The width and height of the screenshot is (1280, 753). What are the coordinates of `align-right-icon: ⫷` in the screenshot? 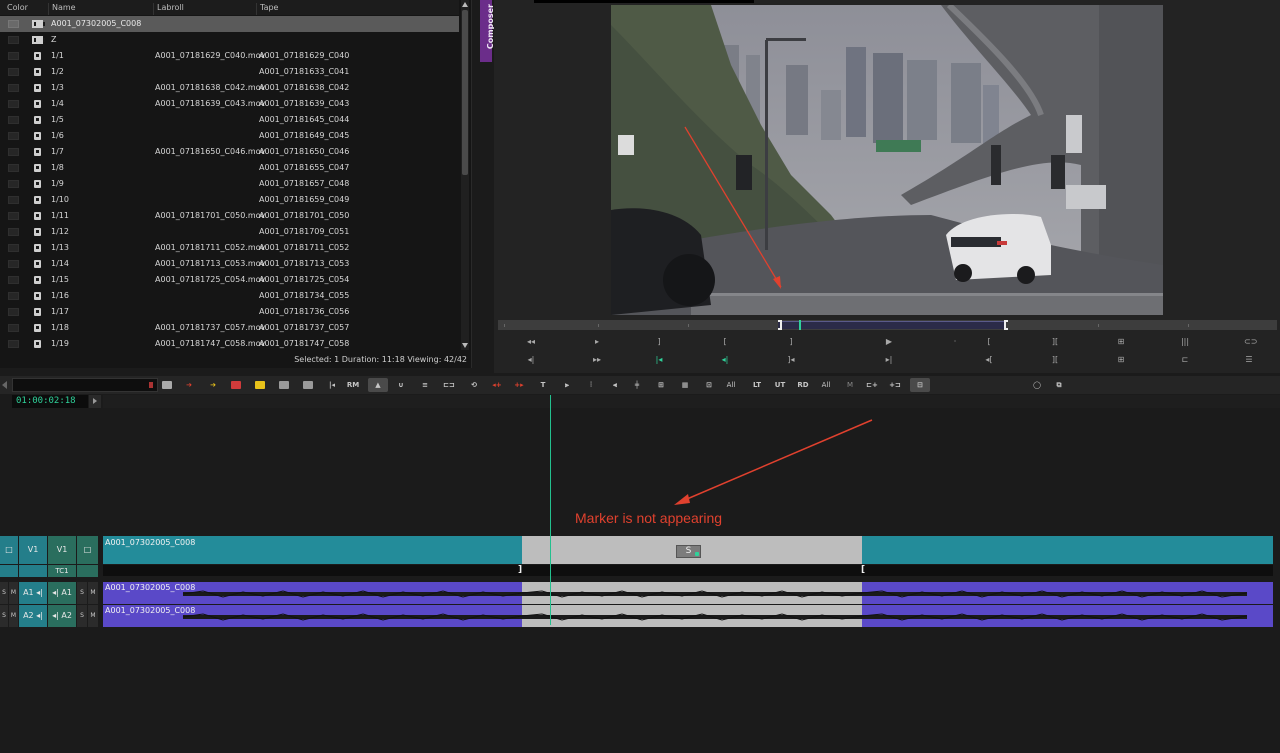 It's located at (615, 385).